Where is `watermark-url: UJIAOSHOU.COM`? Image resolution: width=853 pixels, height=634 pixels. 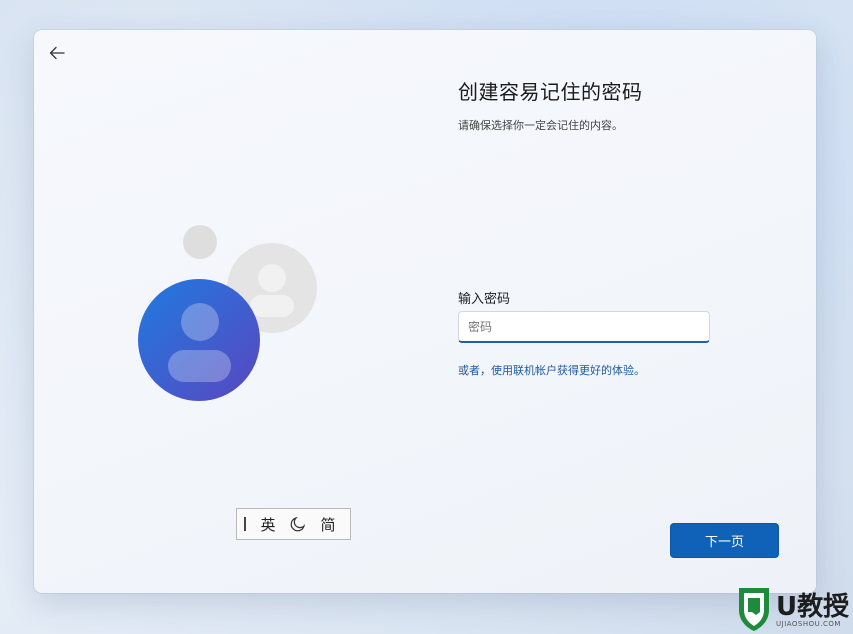
watermark-url: UJIAOSHOU.COM is located at coordinates (808, 624).